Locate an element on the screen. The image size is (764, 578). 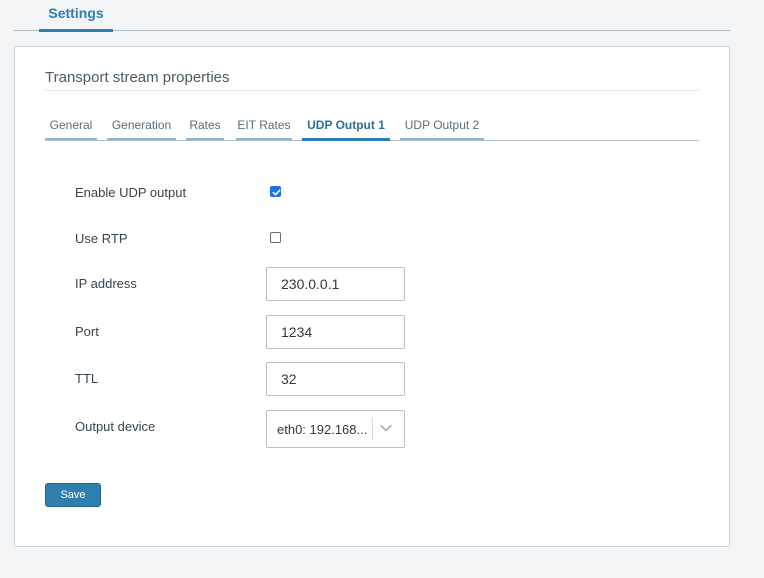
tab-udp-output-2: UDP Output 2 is located at coordinates (442, 126).